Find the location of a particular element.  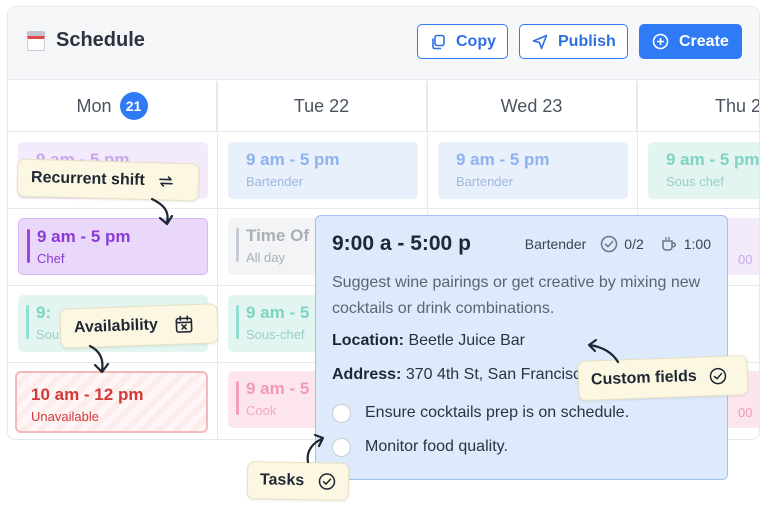

arrow-tasks-icon is located at coordinates (315, 448).